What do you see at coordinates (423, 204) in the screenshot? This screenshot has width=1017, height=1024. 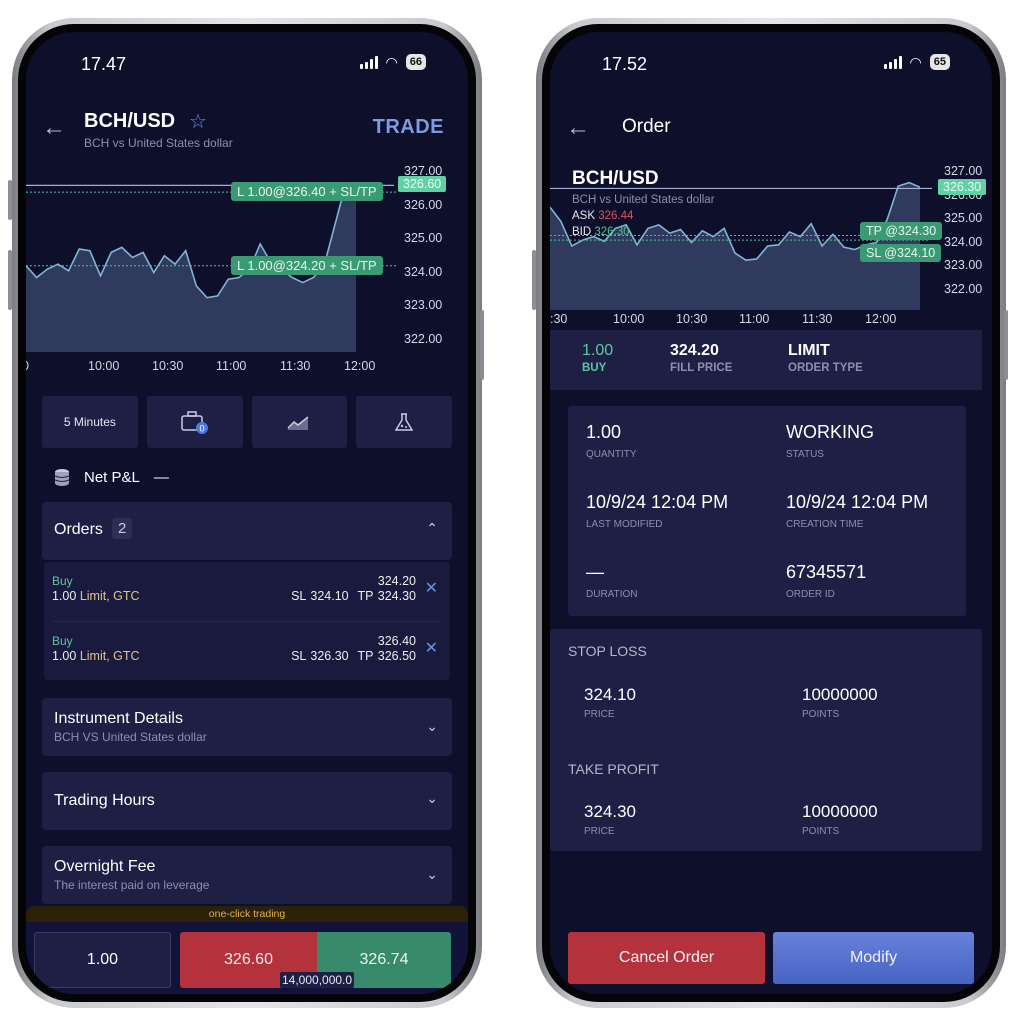 I see `y-axis-label: 326.00` at bounding box center [423, 204].